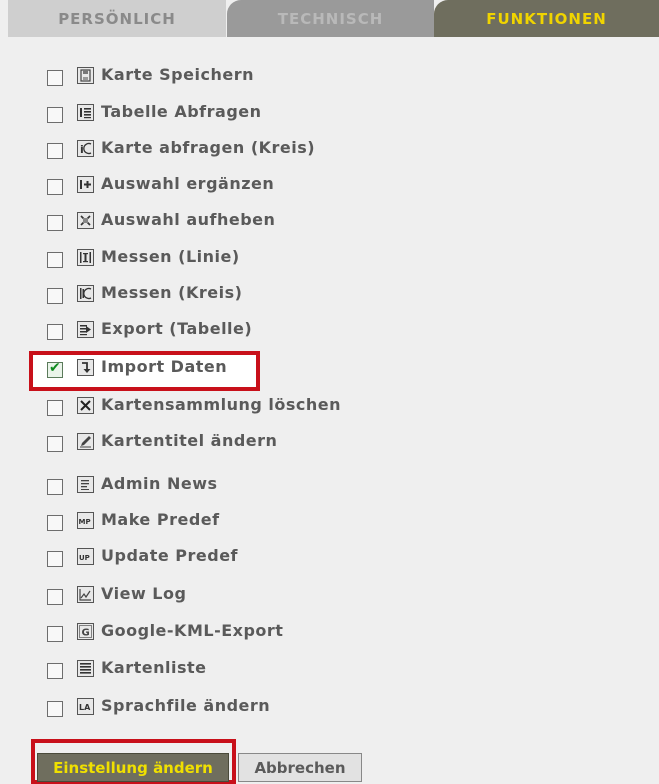 The height and width of the screenshot is (784, 659). What do you see at coordinates (164, 366) in the screenshot?
I see `item-label: Import Daten` at bounding box center [164, 366].